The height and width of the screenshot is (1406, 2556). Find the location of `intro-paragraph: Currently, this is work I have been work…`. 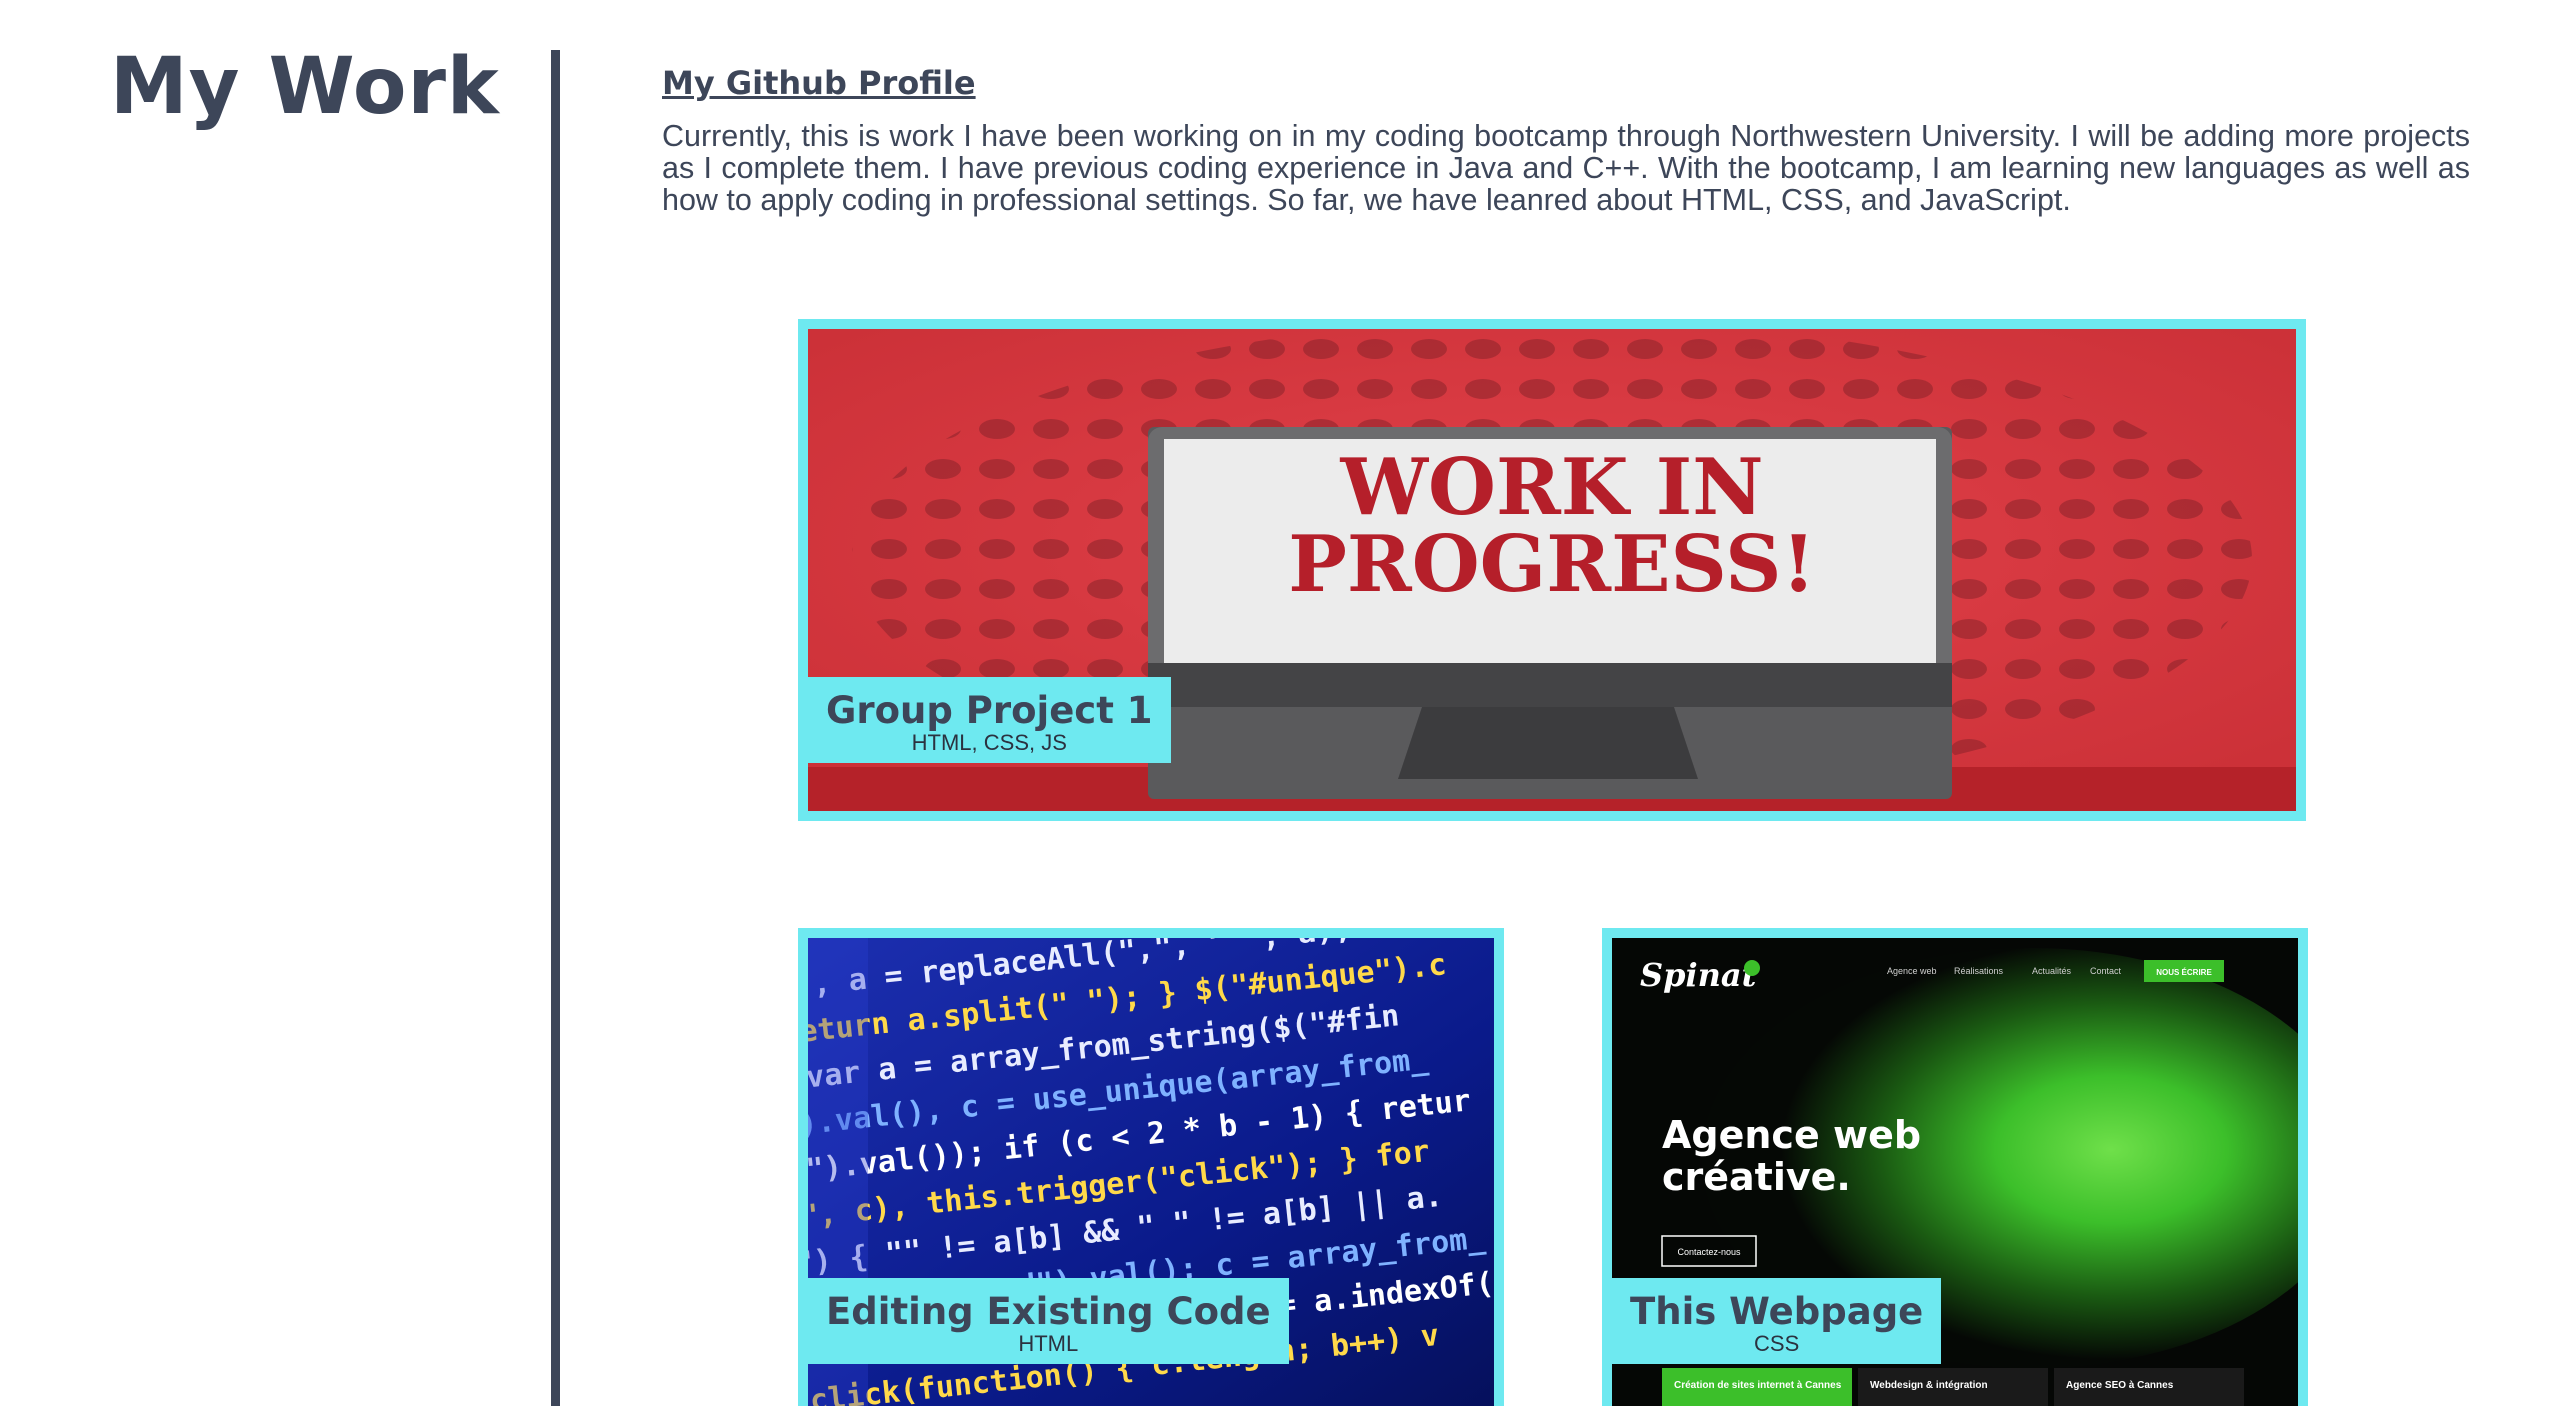

intro-paragraph: Currently, this is work I have been work… is located at coordinates (1566, 168).